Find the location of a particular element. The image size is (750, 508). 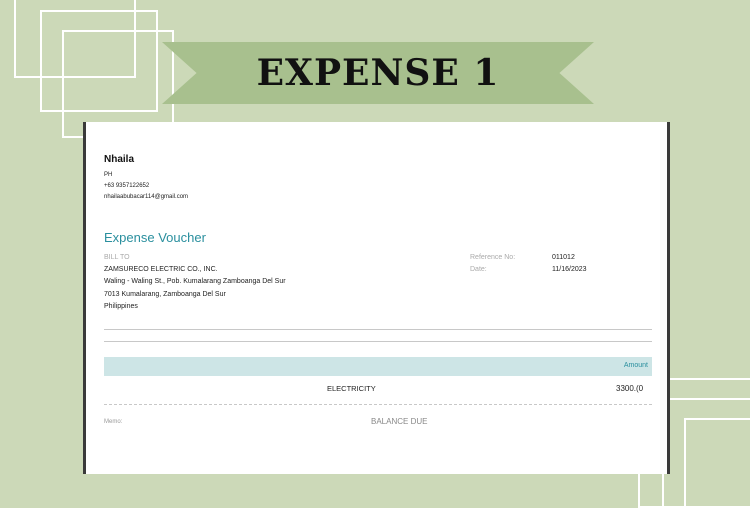

line-item-description: ELECTRICITY is located at coordinates (351, 388).